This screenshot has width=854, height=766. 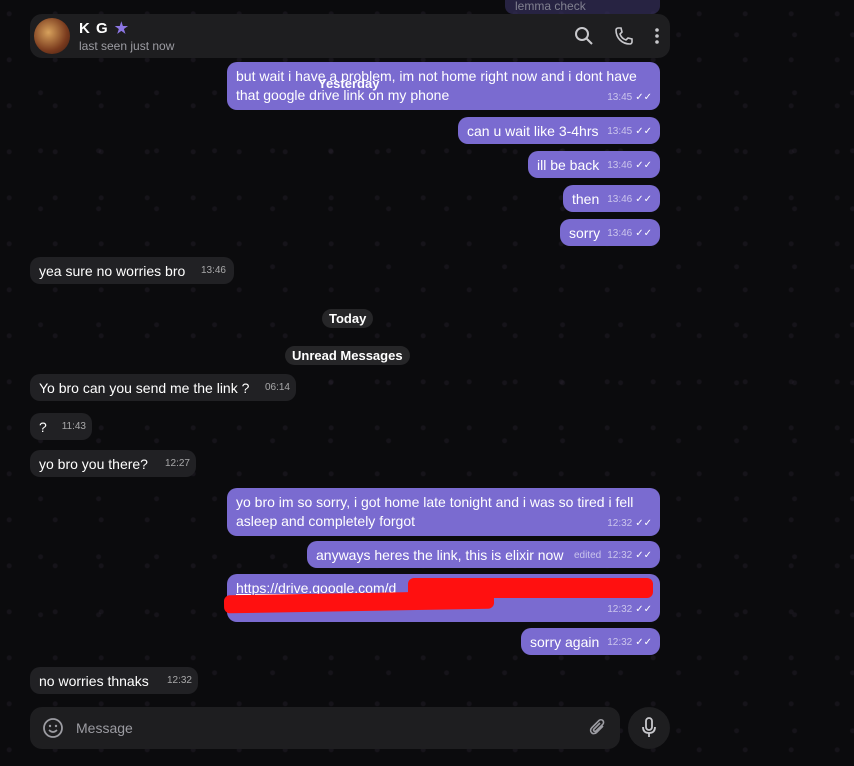 I want to click on message-incoming: ? 11:43, so click(x=61, y=426).